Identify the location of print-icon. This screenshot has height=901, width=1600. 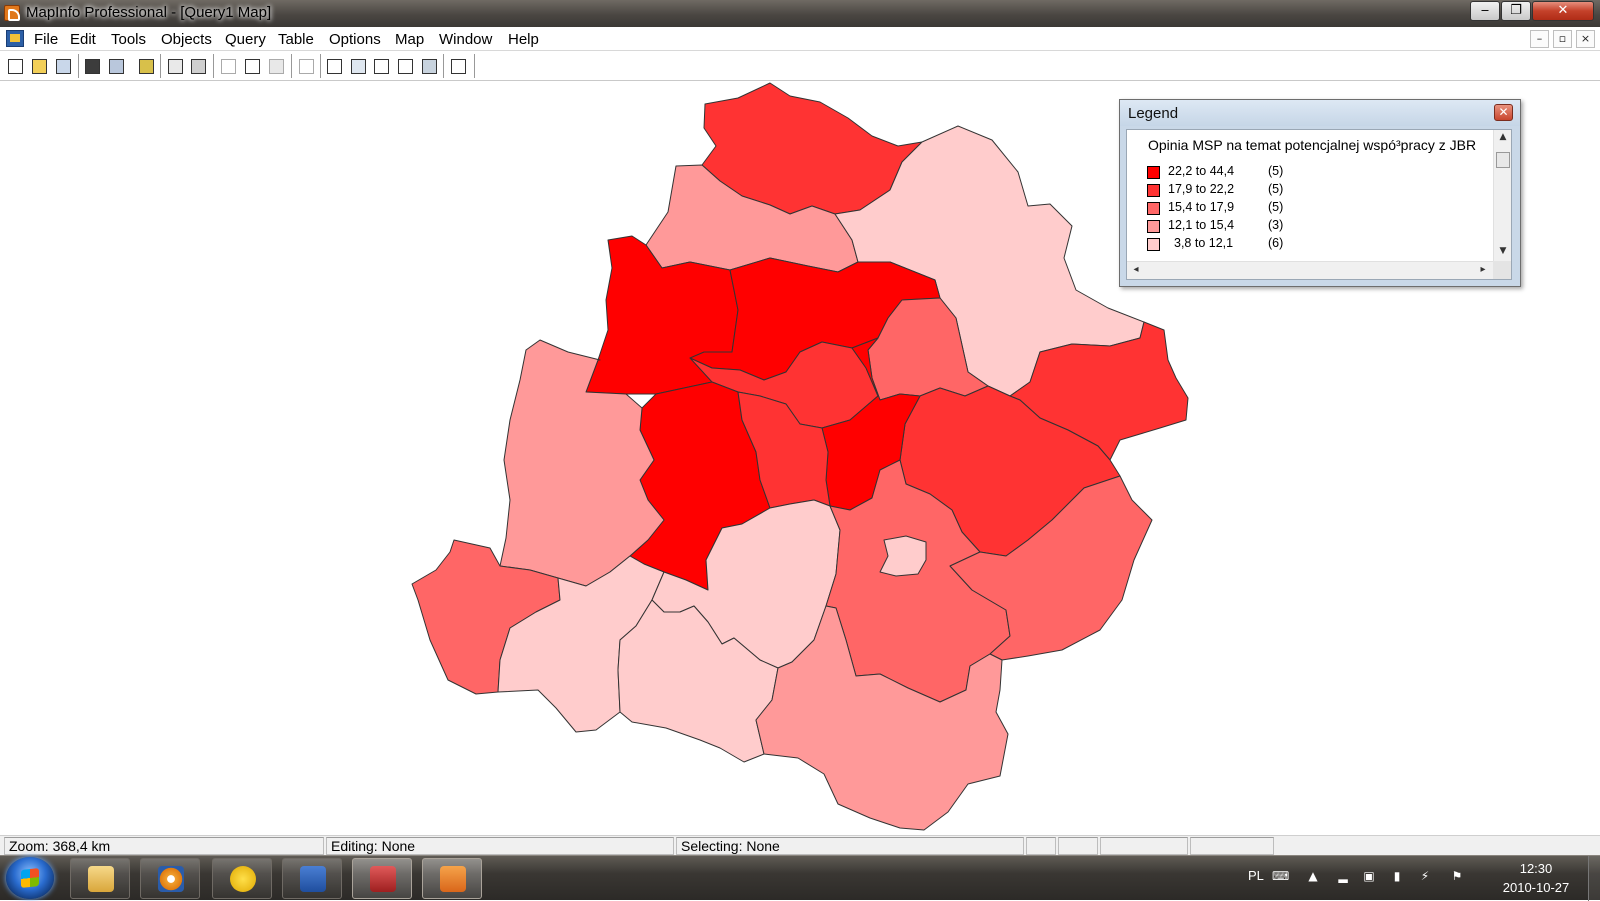
(198, 66).